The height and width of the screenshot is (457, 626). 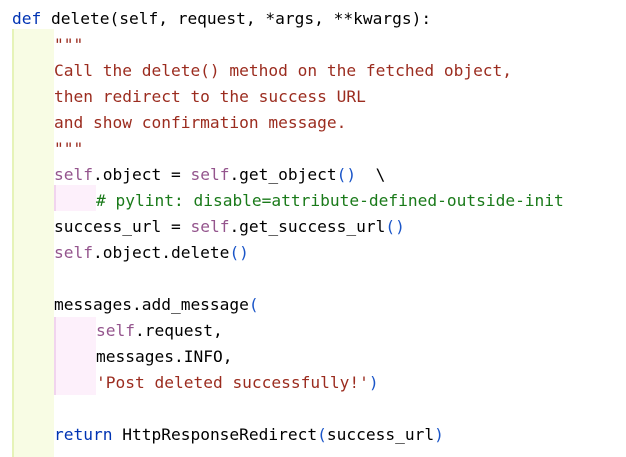 I want to click on code-token: \, so click(x=371, y=174).